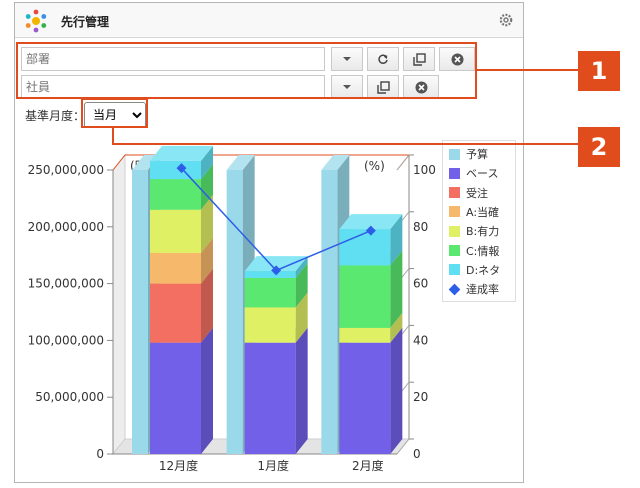  What do you see at coordinates (420, 284) in the screenshot?
I see `right-axis-tick-label: 60` at bounding box center [420, 284].